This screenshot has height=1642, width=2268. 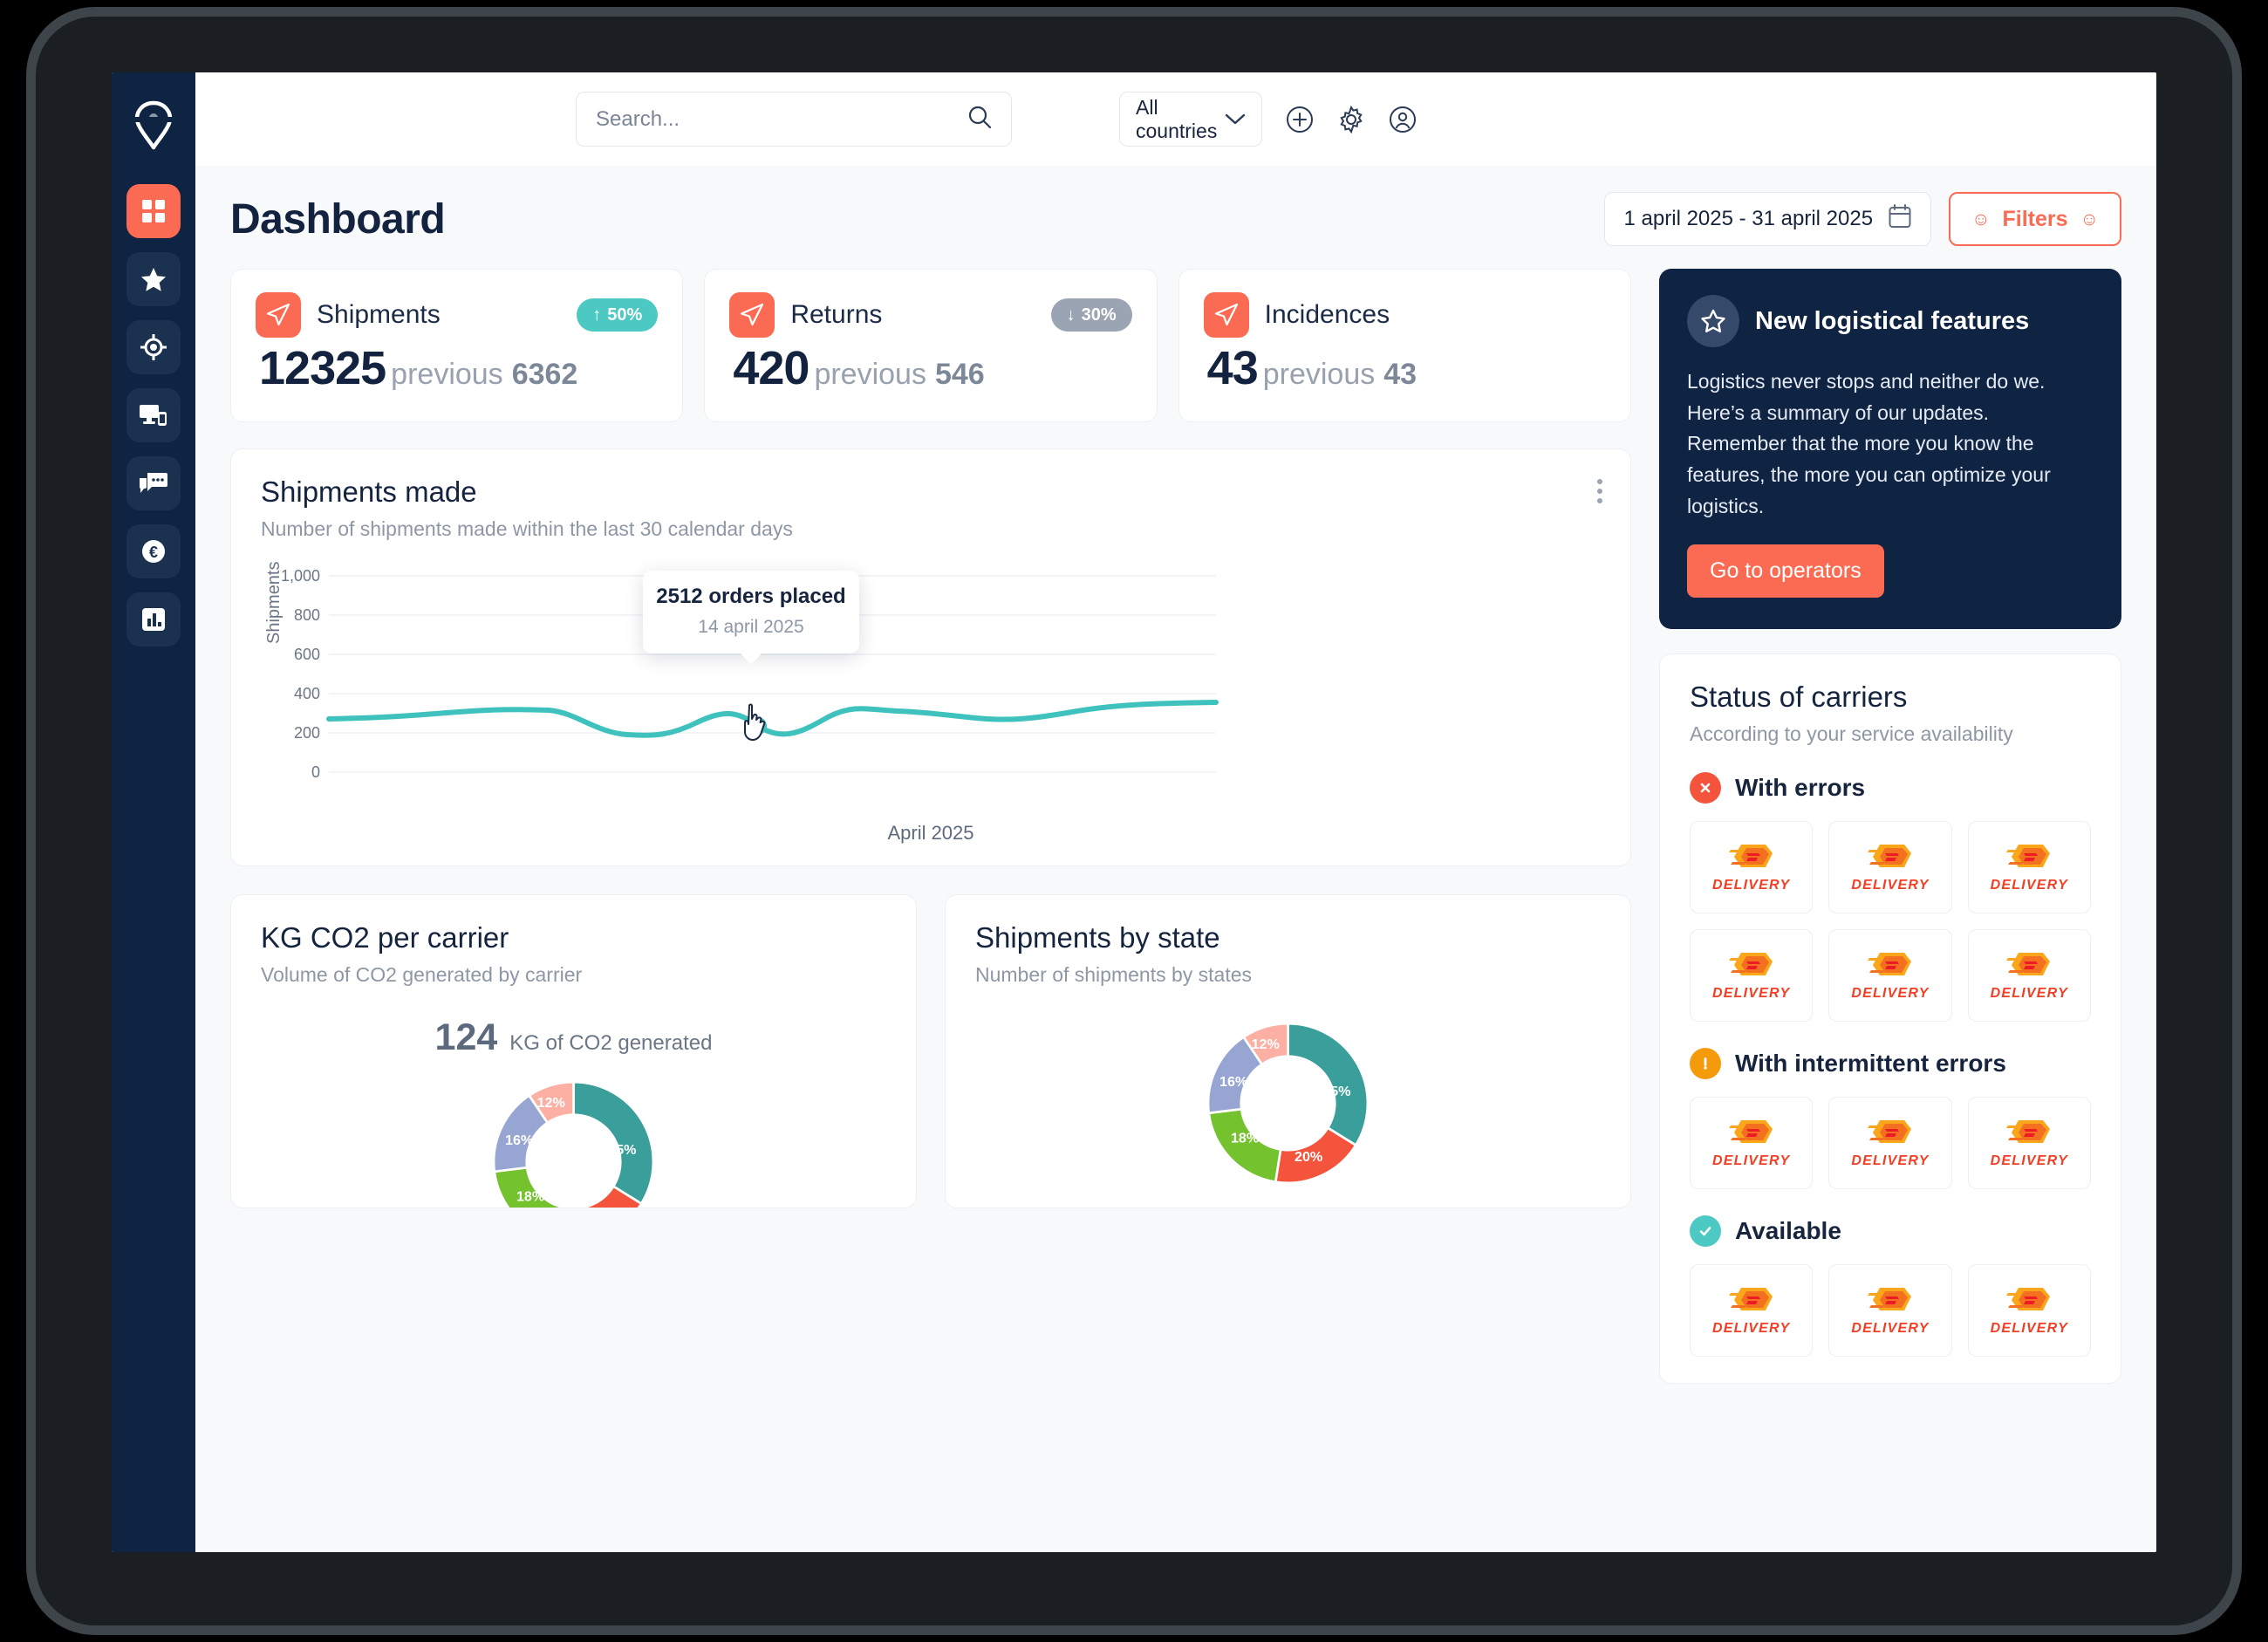 I want to click on kpi-delta-value: 30%, so click(x=1099, y=315).